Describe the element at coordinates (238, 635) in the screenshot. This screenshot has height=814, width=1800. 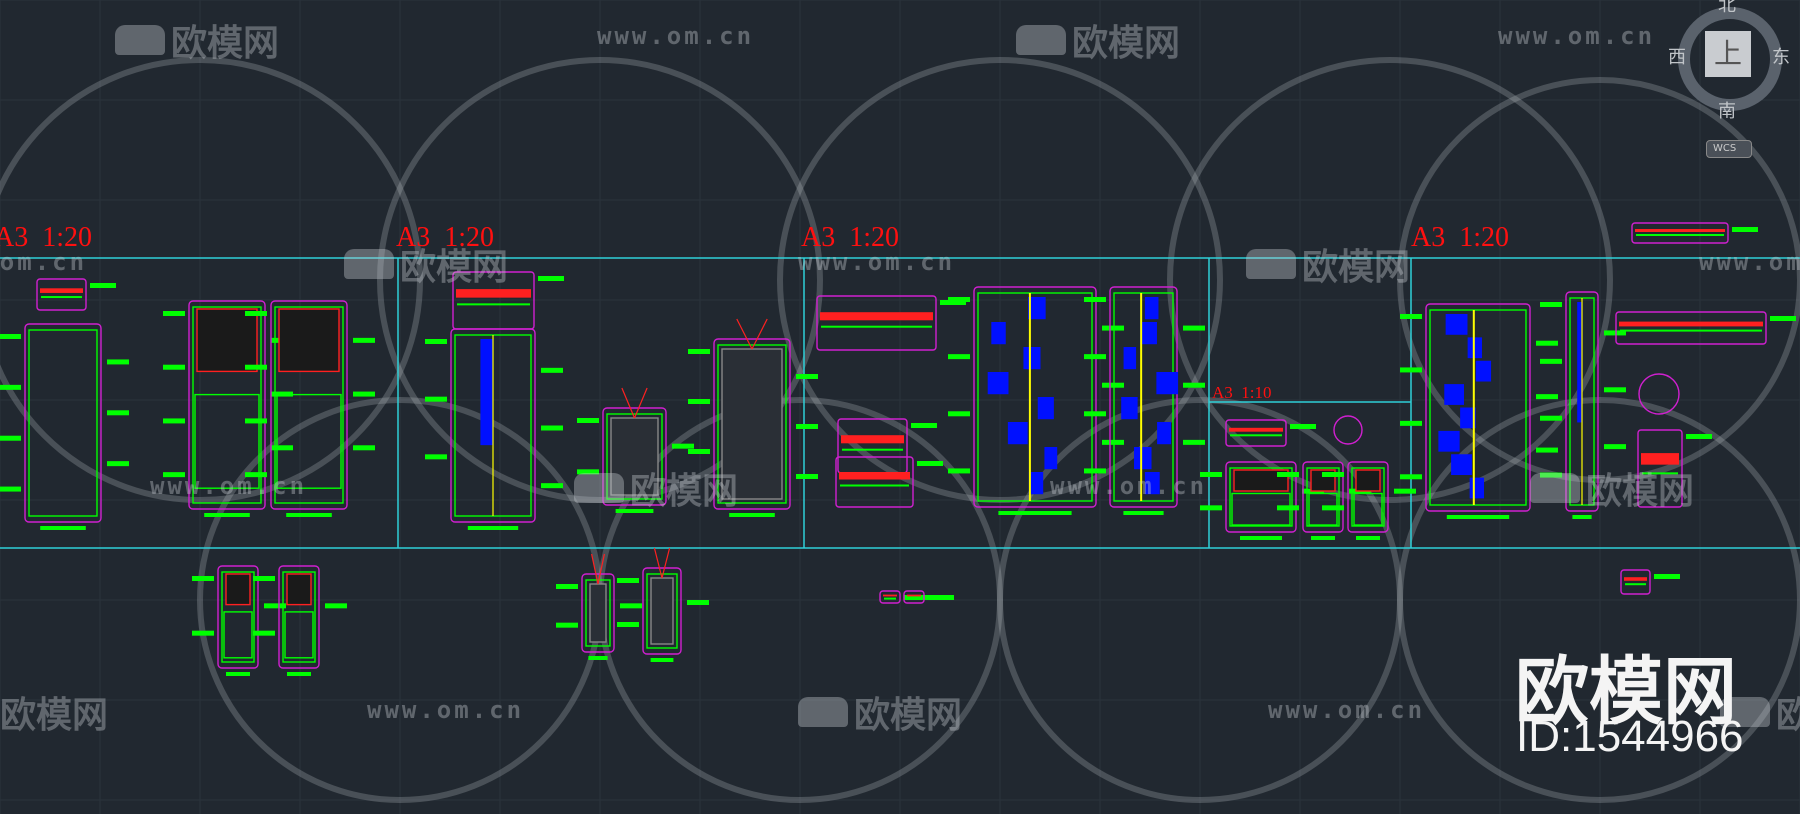
I see `panel` at that location.